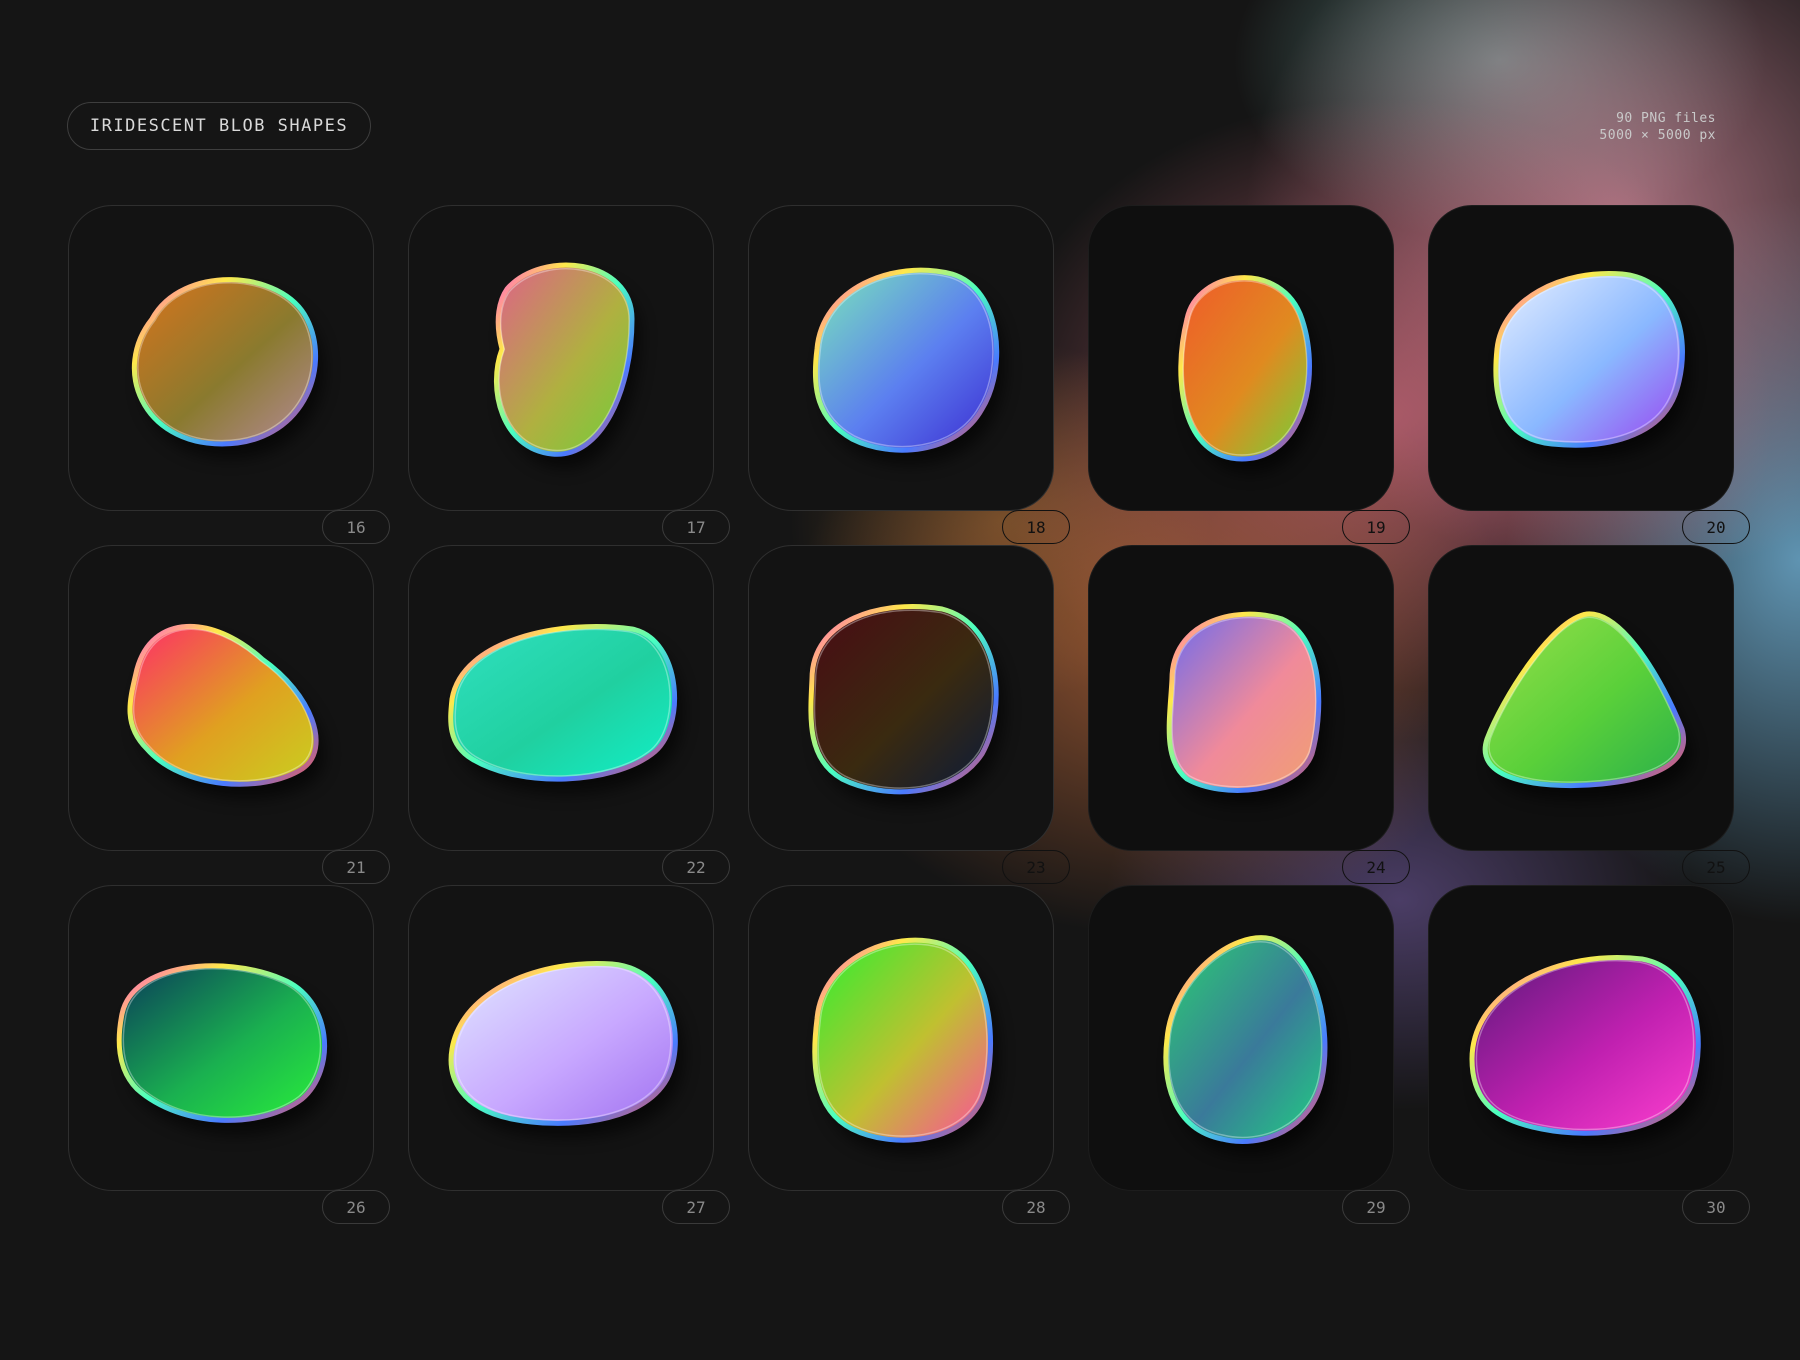 The width and height of the screenshot is (1800, 1360). What do you see at coordinates (1716, 1207) in the screenshot?
I see `blob-number-badge: 30` at bounding box center [1716, 1207].